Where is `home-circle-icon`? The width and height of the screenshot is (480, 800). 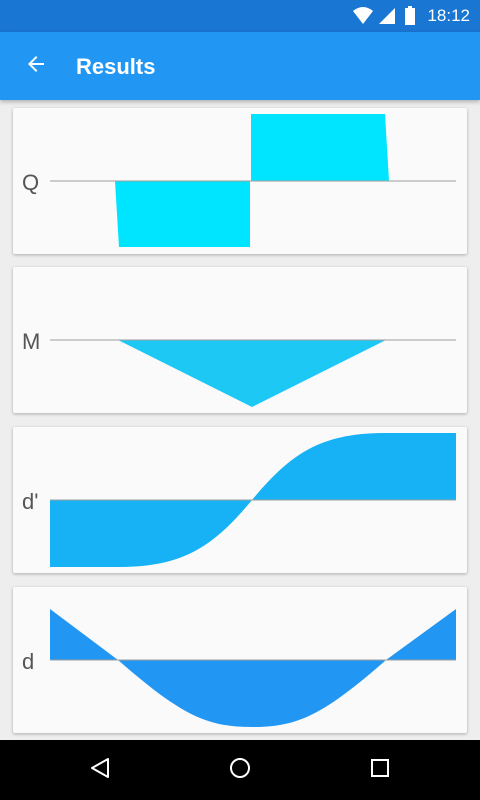 home-circle-icon is located at coordinates (240, 770).